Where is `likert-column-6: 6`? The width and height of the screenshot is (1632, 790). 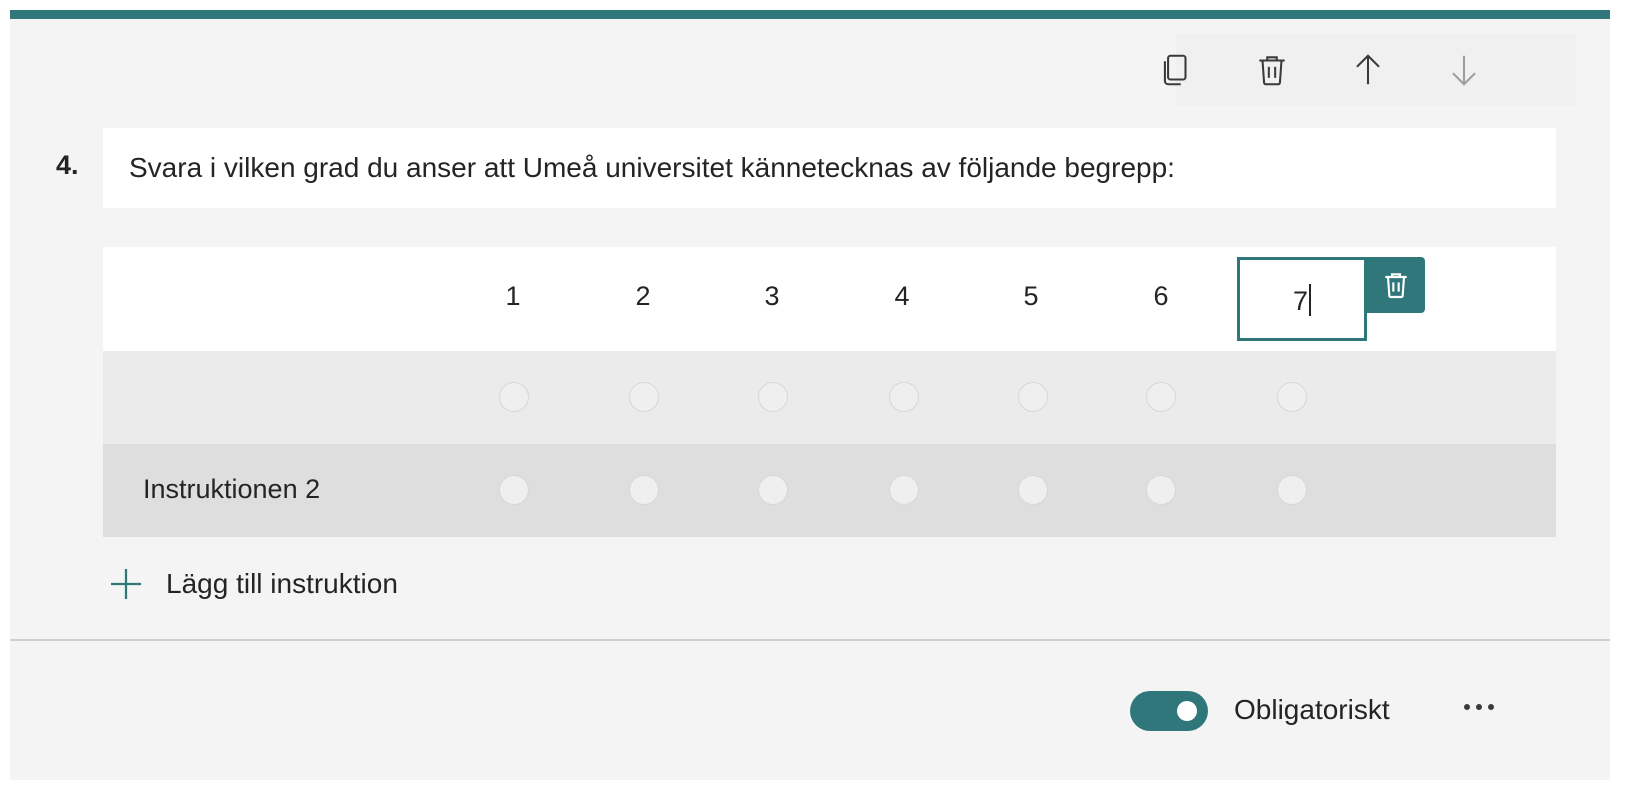
likert-column-6: 6 is located at coordinates (1161, 296).